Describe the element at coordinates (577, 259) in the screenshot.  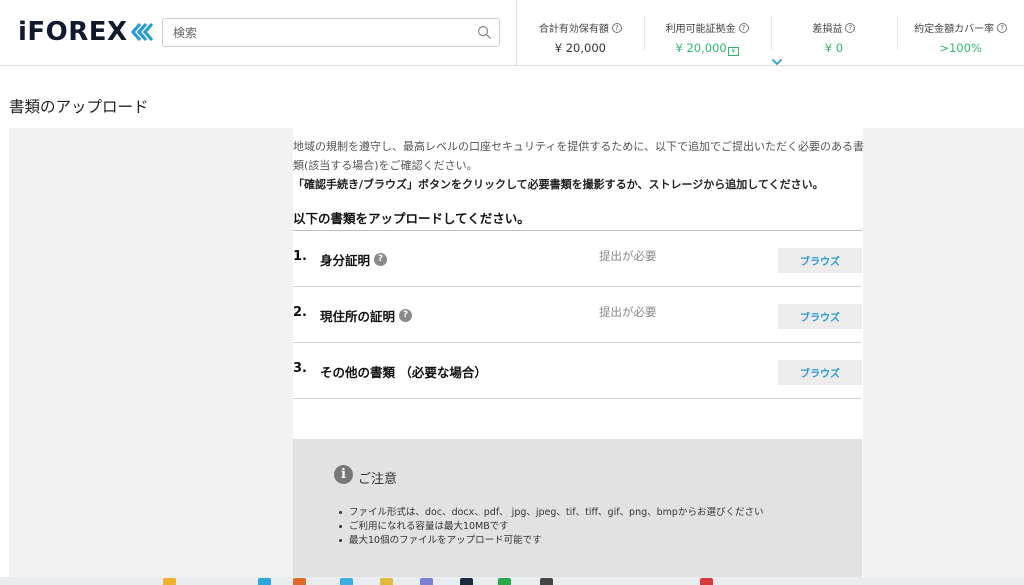
I see `document-row-identity: 1. 身分証明? 提出が必要 ブラウズ` at that location.